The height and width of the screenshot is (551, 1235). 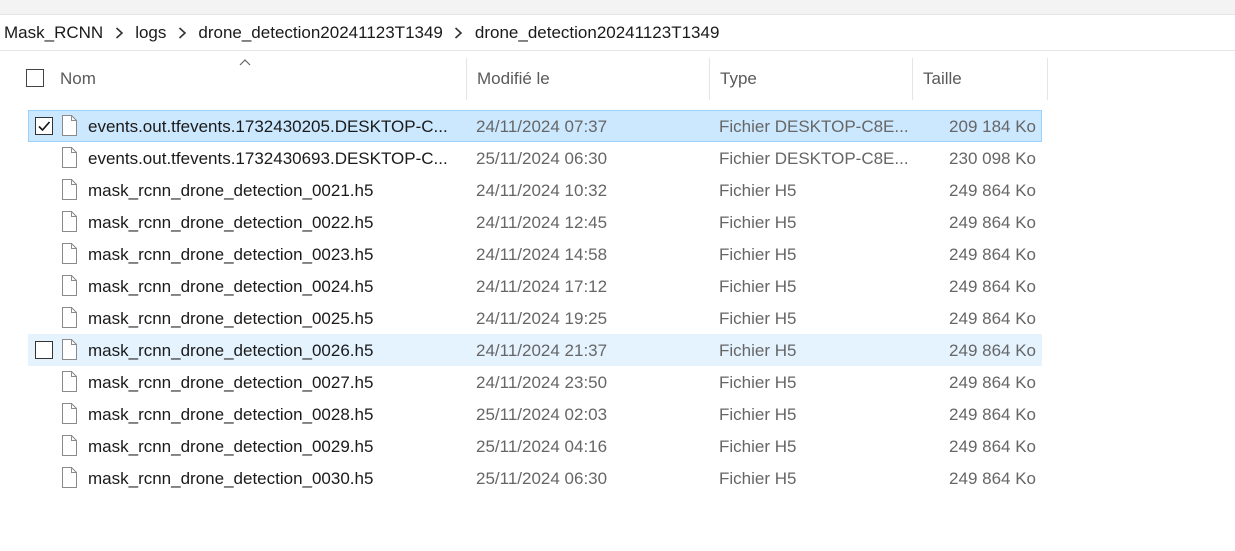 What do you see at coordinates (992, 158) in the screenshot?
I see `file-size: 230 098 Ko` at bounding box center [992, 158].